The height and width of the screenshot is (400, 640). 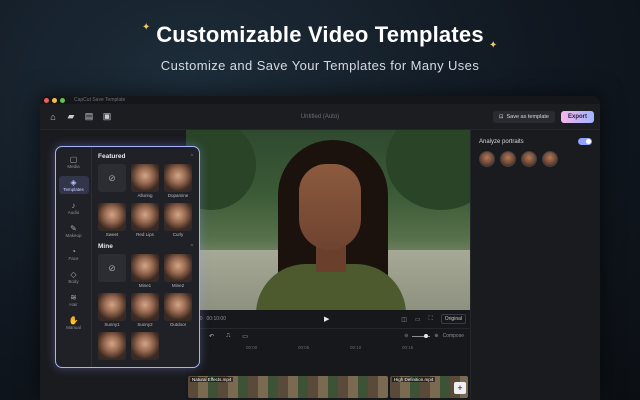 I want to click on featured-title: Featured, so click(x=112, y=156).